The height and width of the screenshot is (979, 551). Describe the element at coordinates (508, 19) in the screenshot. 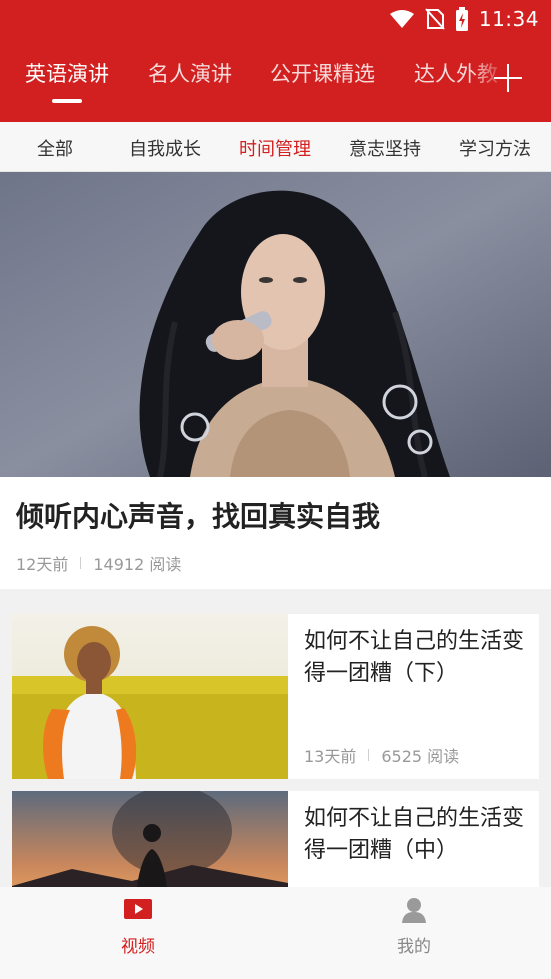

I see `status-time: 11:34` at that location.